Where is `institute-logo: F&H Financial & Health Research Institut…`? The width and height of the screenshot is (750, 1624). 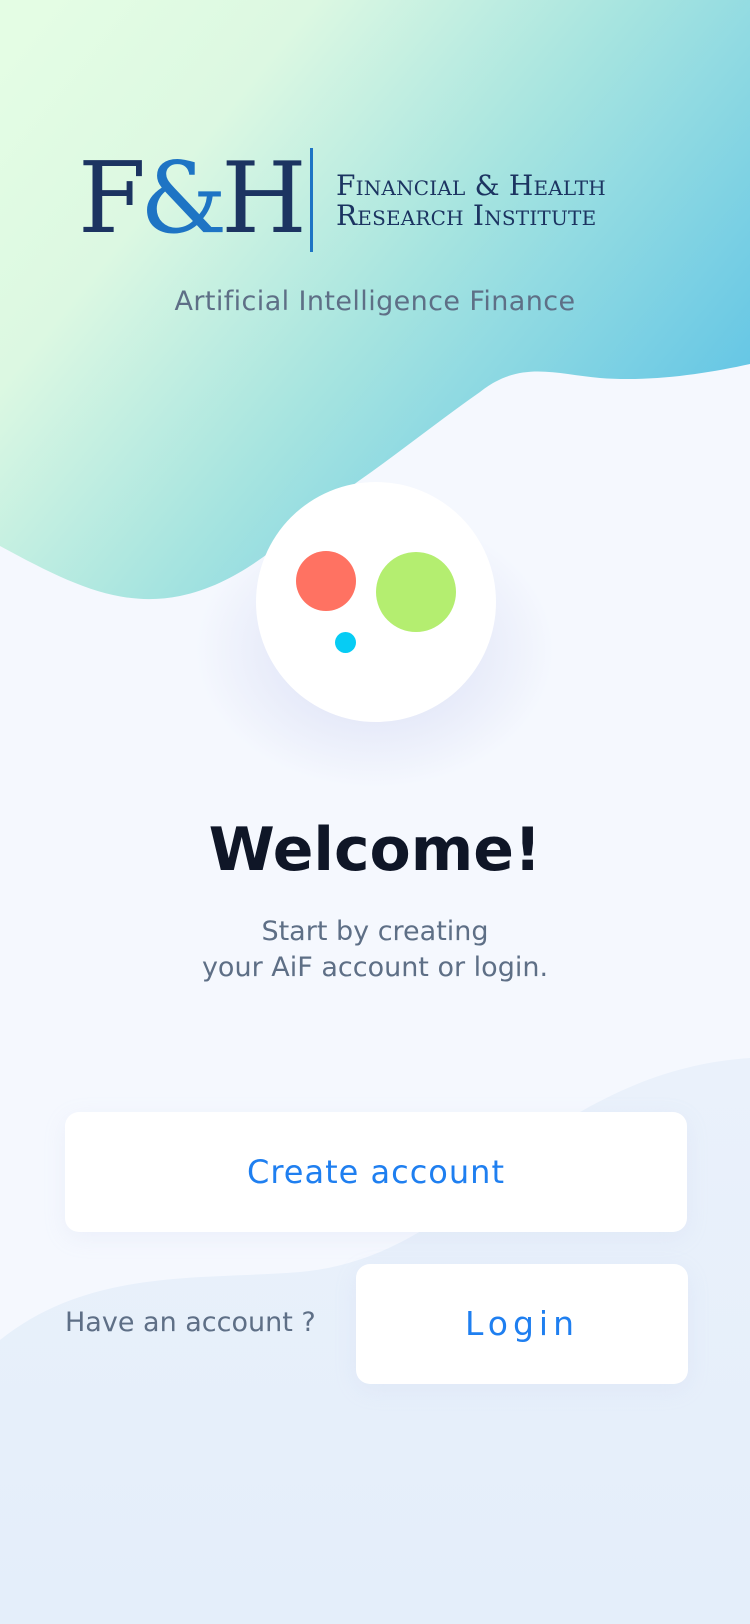 institute-logo: F&H Financial & Health Research Institut… is located at coordinates (378, 199).